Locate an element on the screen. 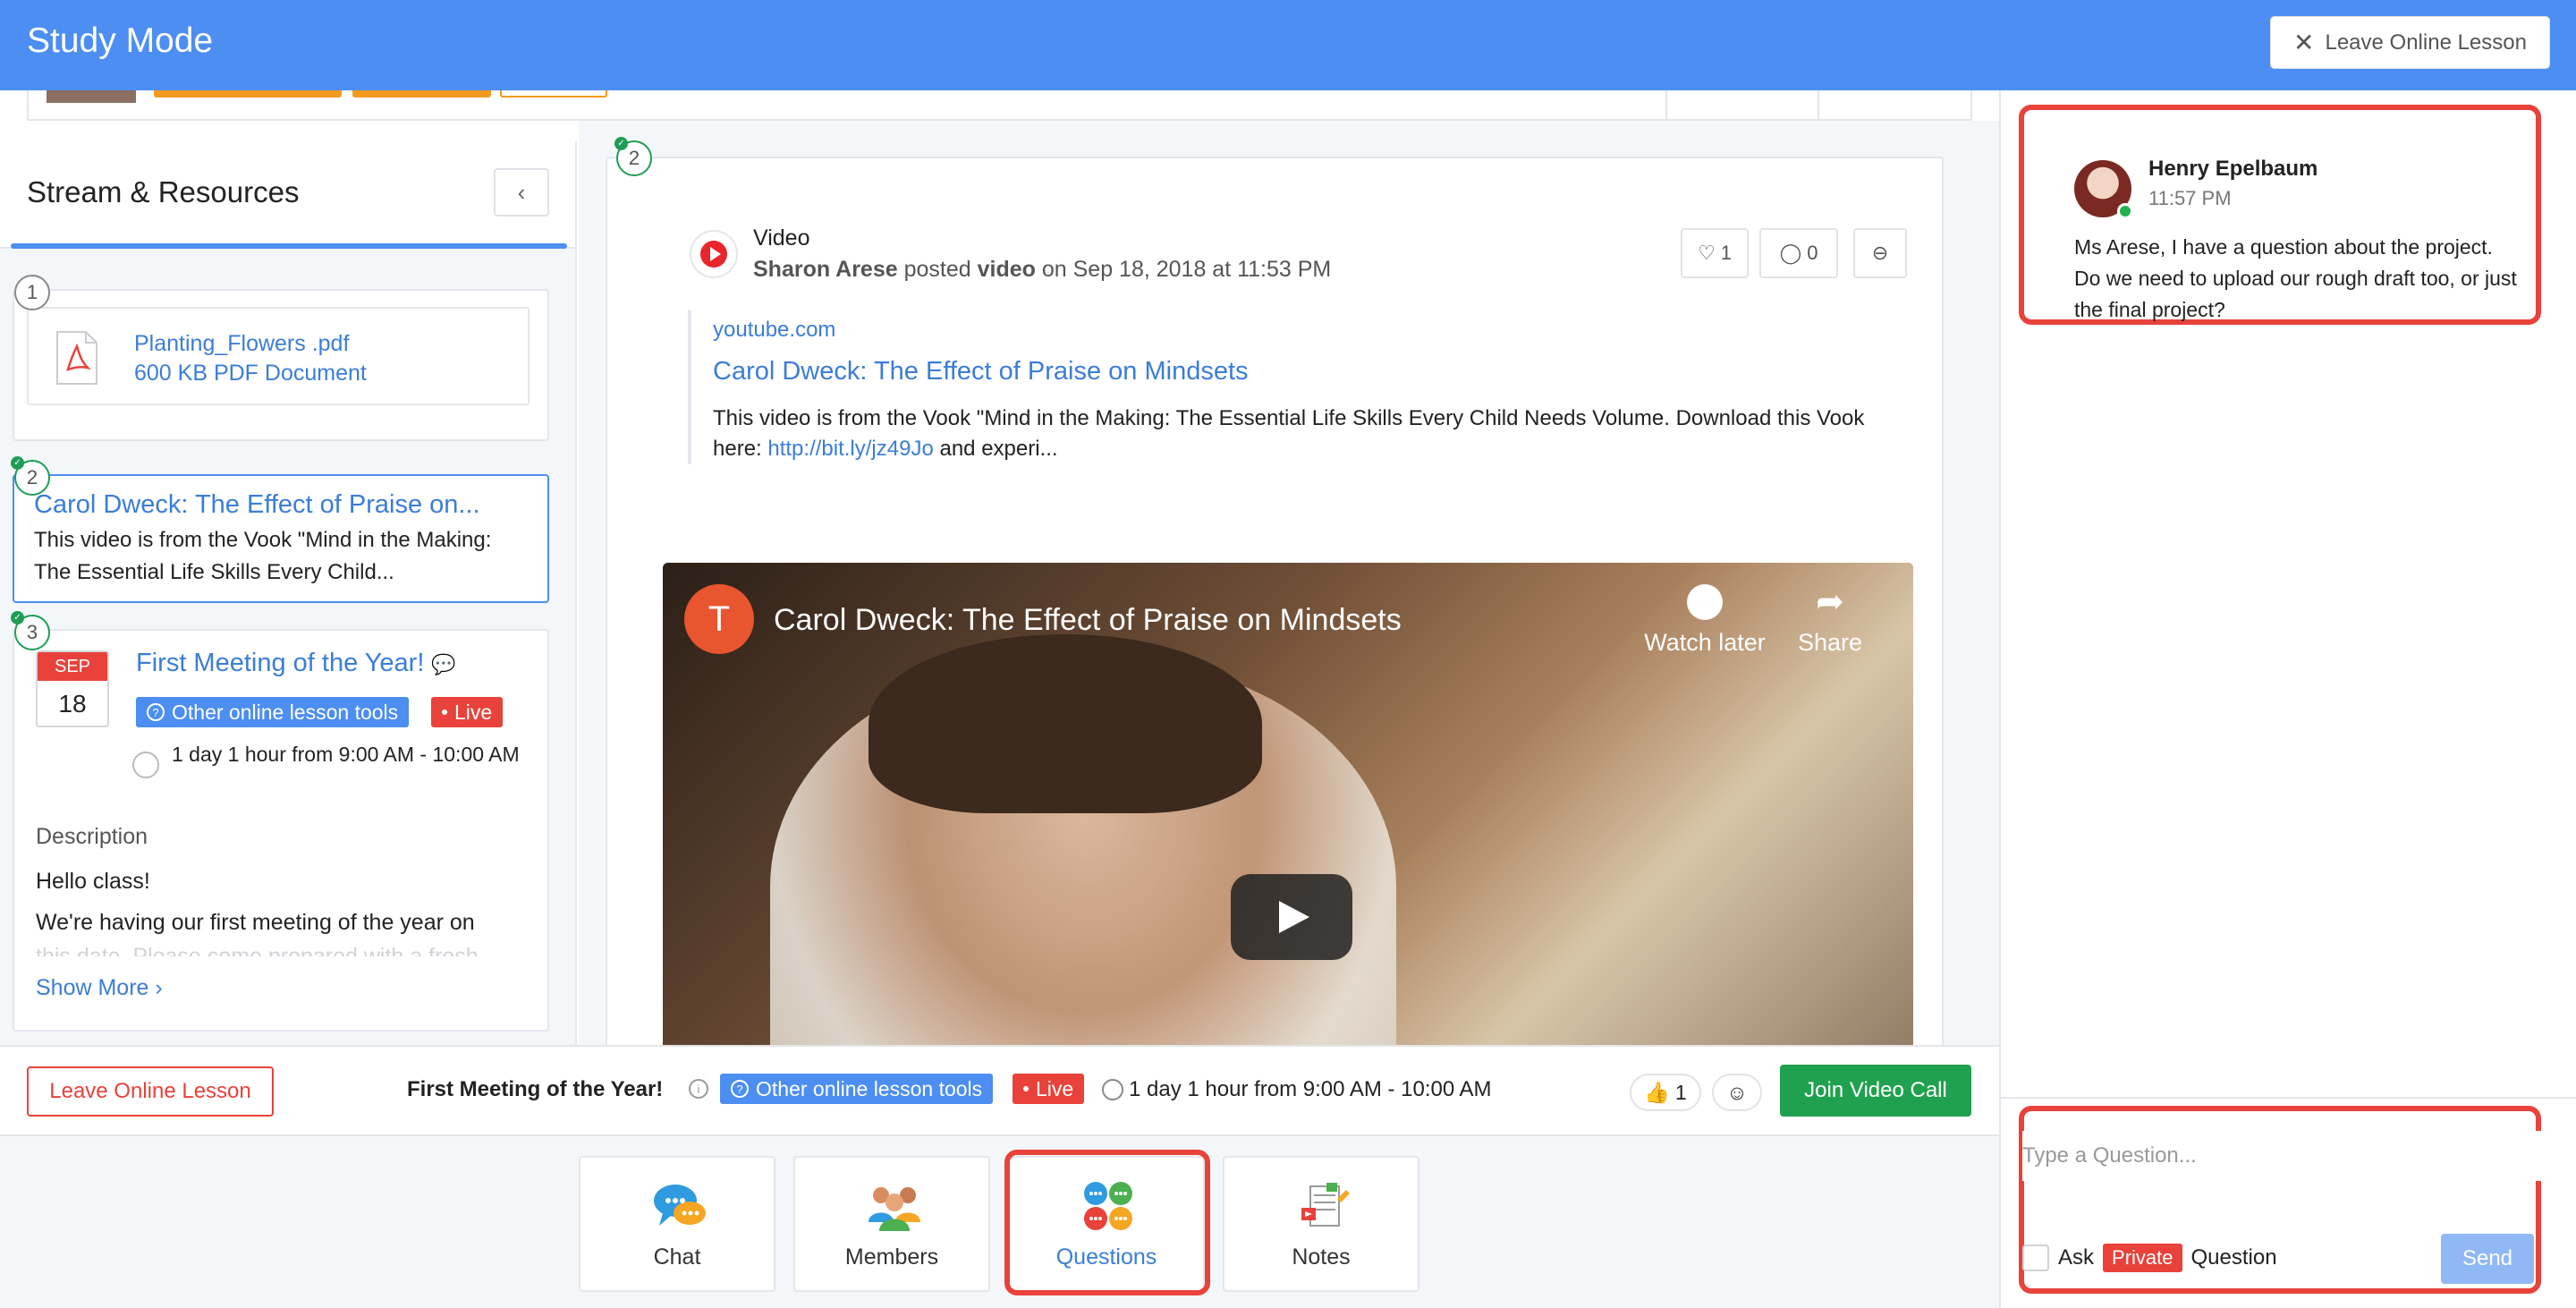 The image size is (2576, 1308). tab-chat: Chat is located at coordinates (677, 1224).